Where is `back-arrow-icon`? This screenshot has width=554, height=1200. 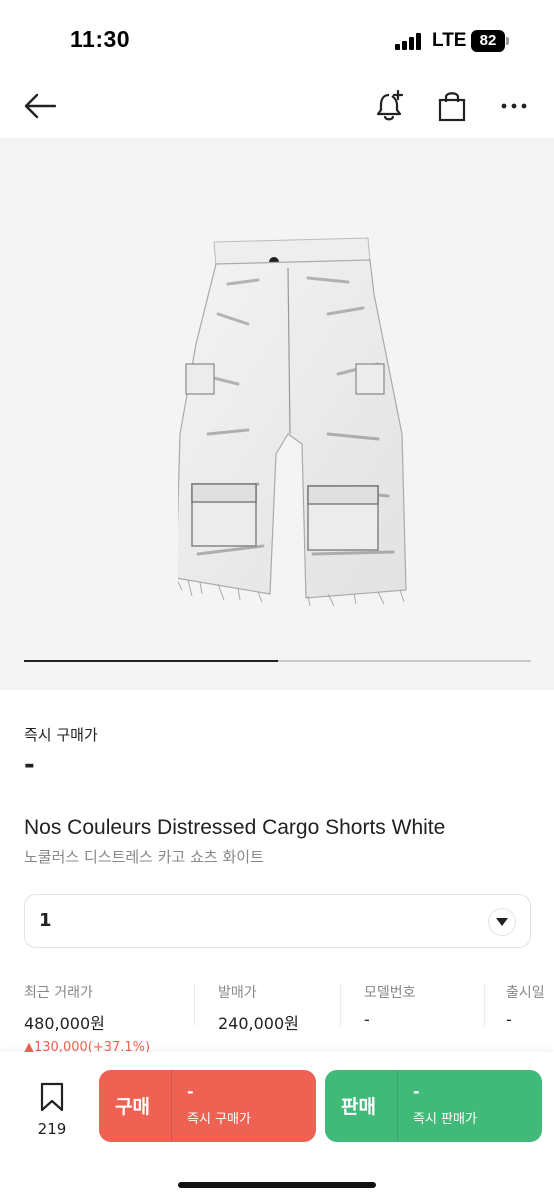 back-arrow-icon is located at coordinates (40, 106).